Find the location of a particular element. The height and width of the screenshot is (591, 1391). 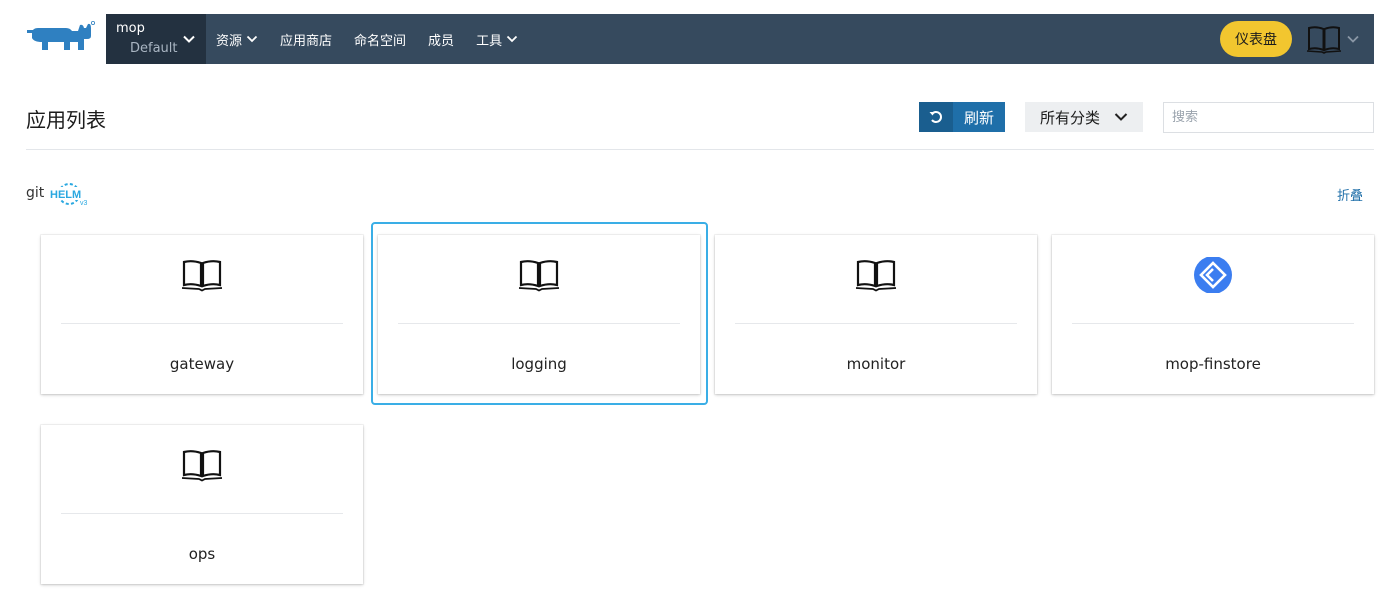

search-input is located at coordinates (1268, 117).